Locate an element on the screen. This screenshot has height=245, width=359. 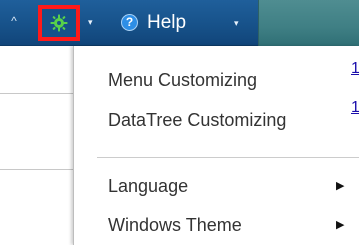
menu-item-datatree-customizing: DataTree Customizing is located at coordinates (197, 120).